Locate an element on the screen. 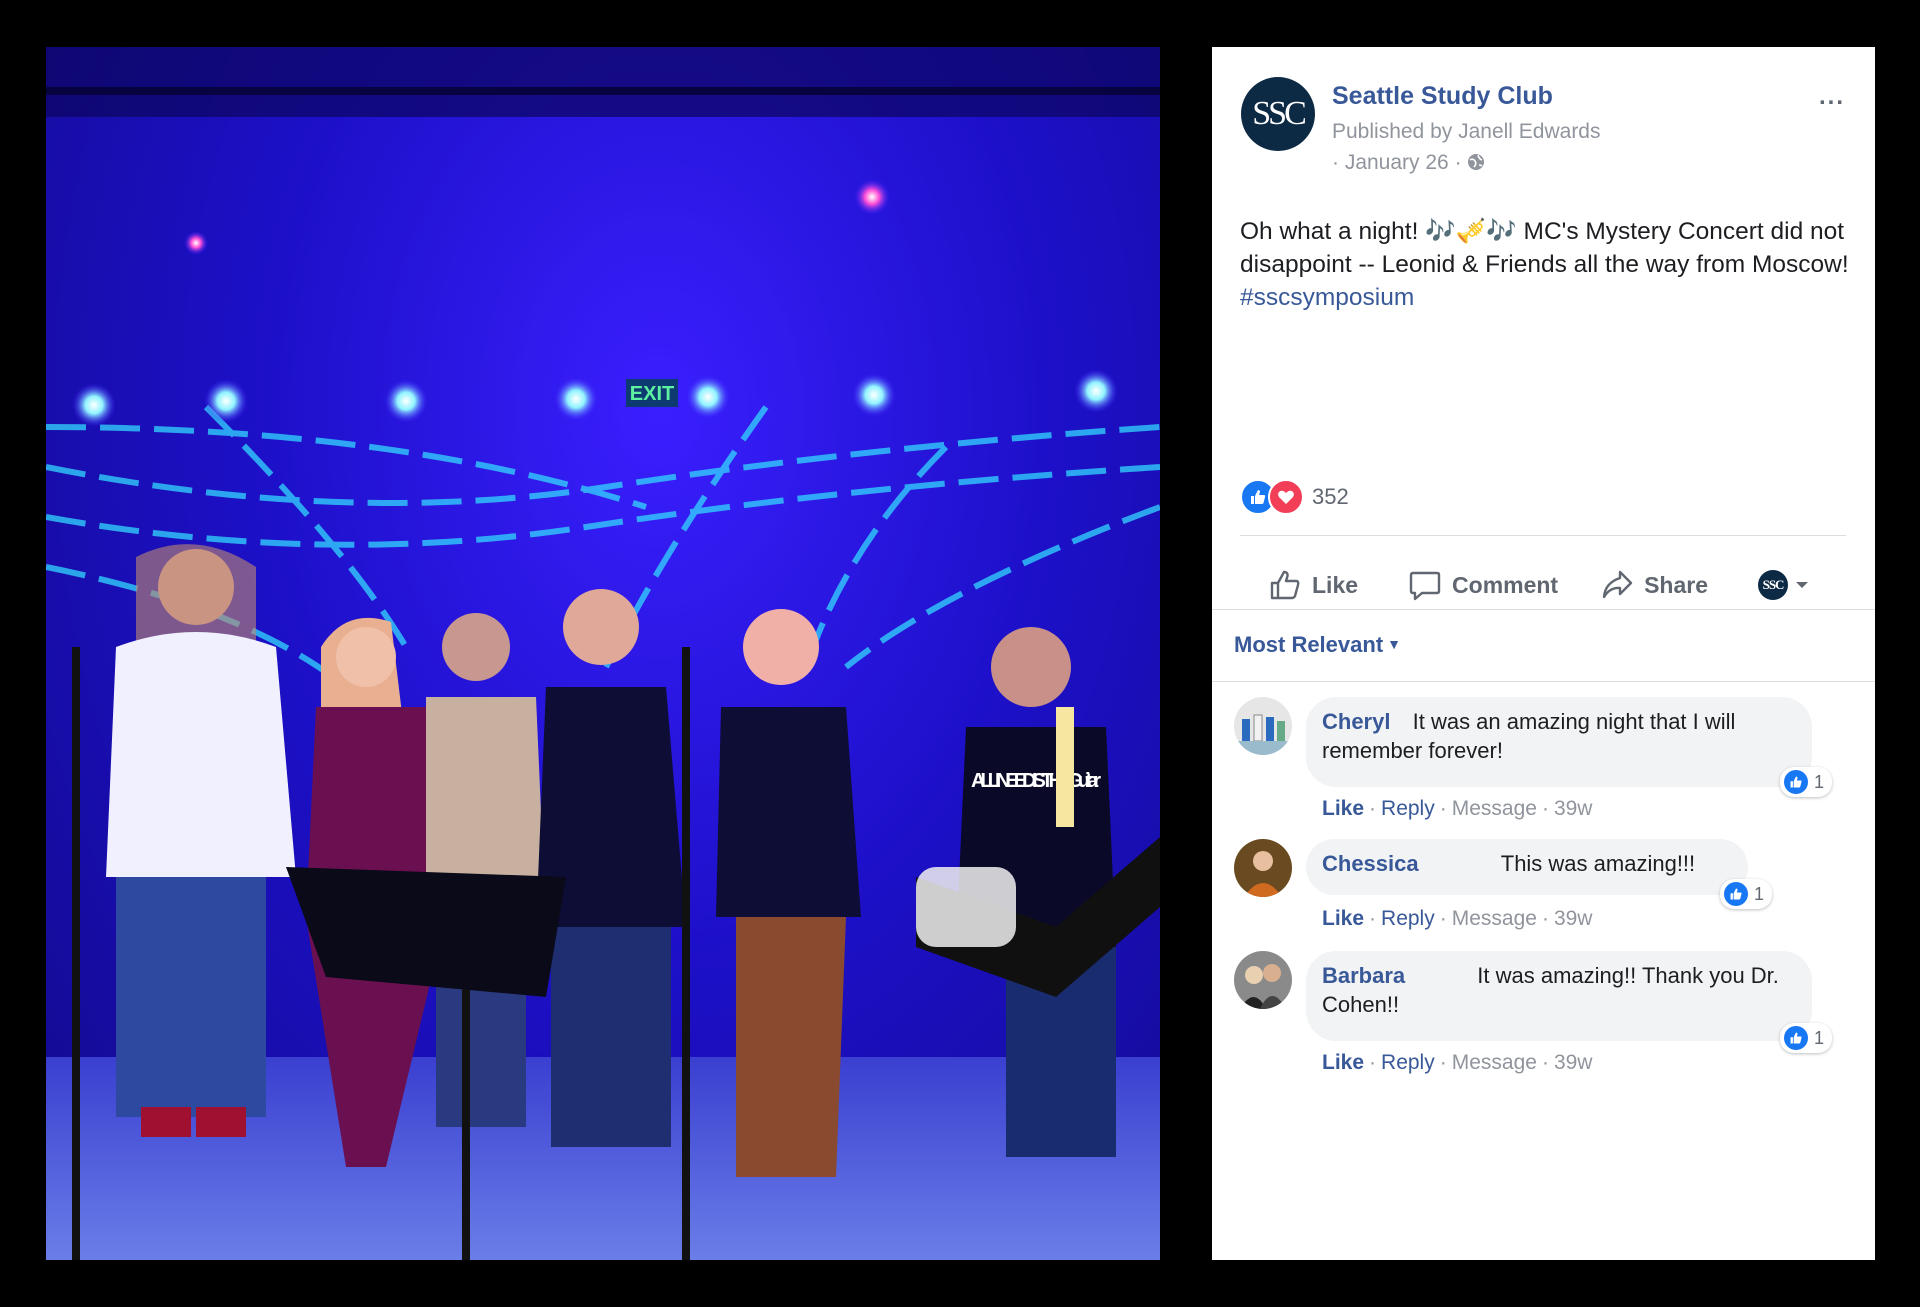  comment-sort-dropdown: Most Relevant ▼ is located at coordinates (1317, 645).